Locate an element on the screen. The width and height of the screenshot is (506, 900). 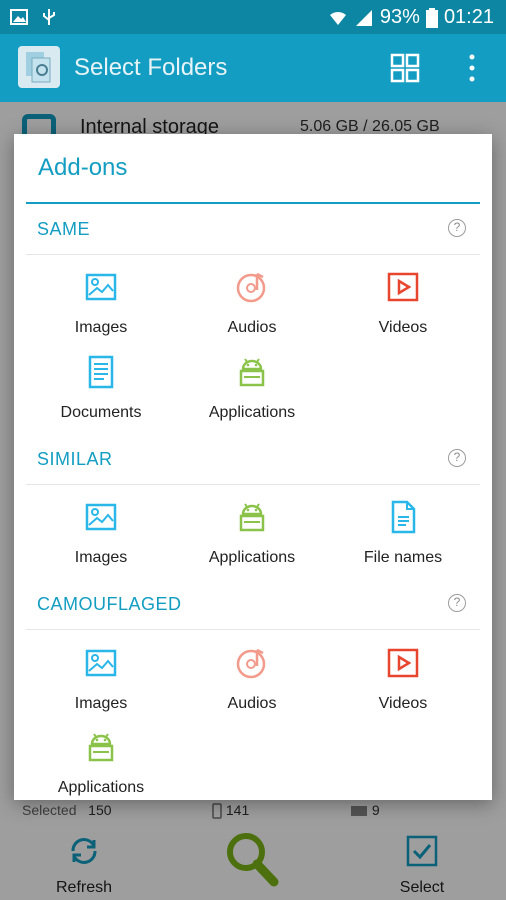
addon-same-videos: Videos is located at coordinates (403, 303).